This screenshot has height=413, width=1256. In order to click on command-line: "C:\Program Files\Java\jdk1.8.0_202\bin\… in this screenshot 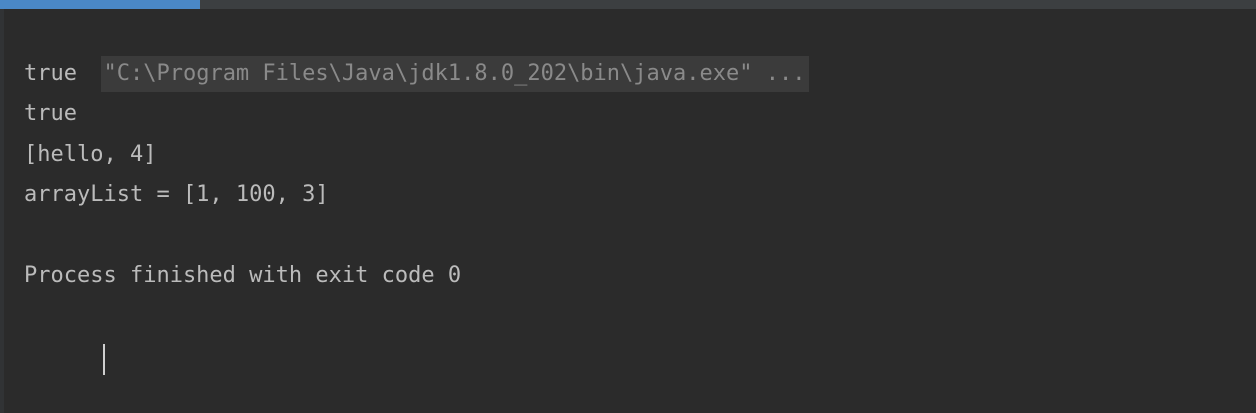, I will do `click(455, 73)`.